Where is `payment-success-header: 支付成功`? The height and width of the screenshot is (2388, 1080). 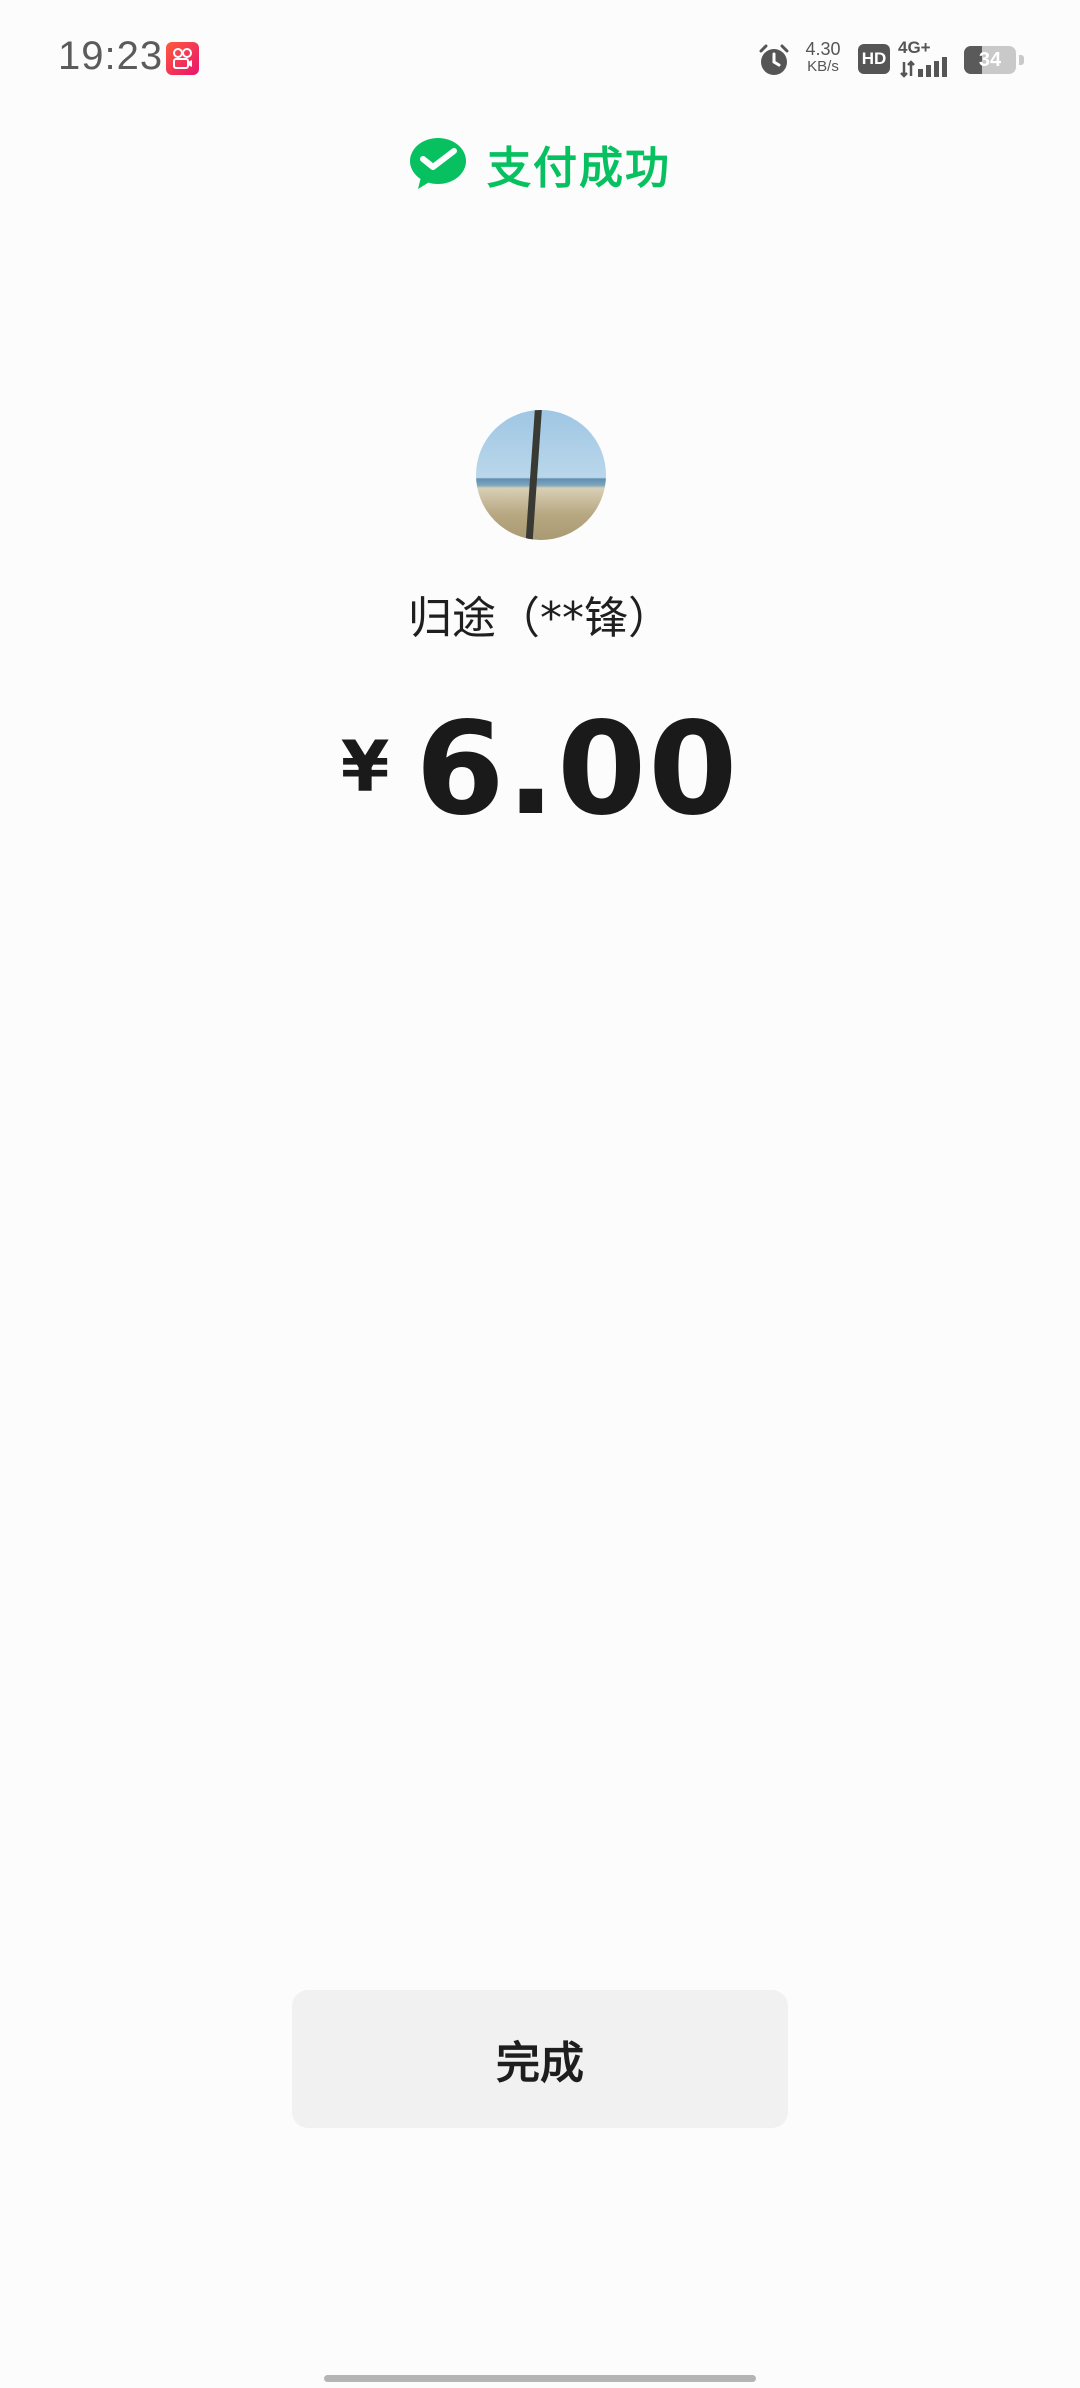
payment-success-header: 支付成功 is located at coordinates (540, 164).